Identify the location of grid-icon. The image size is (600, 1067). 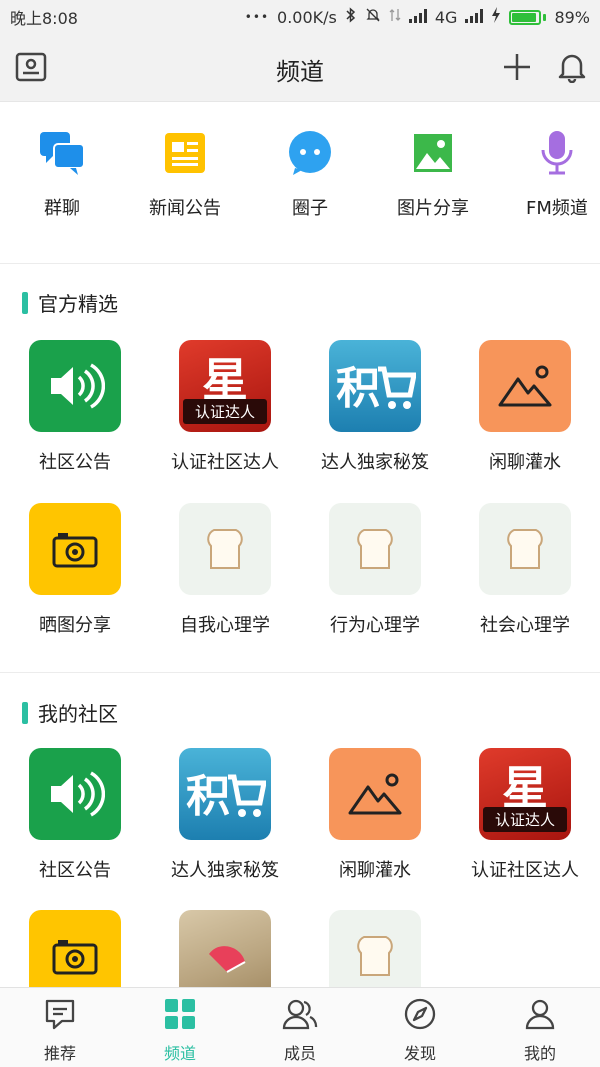
(180, 1016).